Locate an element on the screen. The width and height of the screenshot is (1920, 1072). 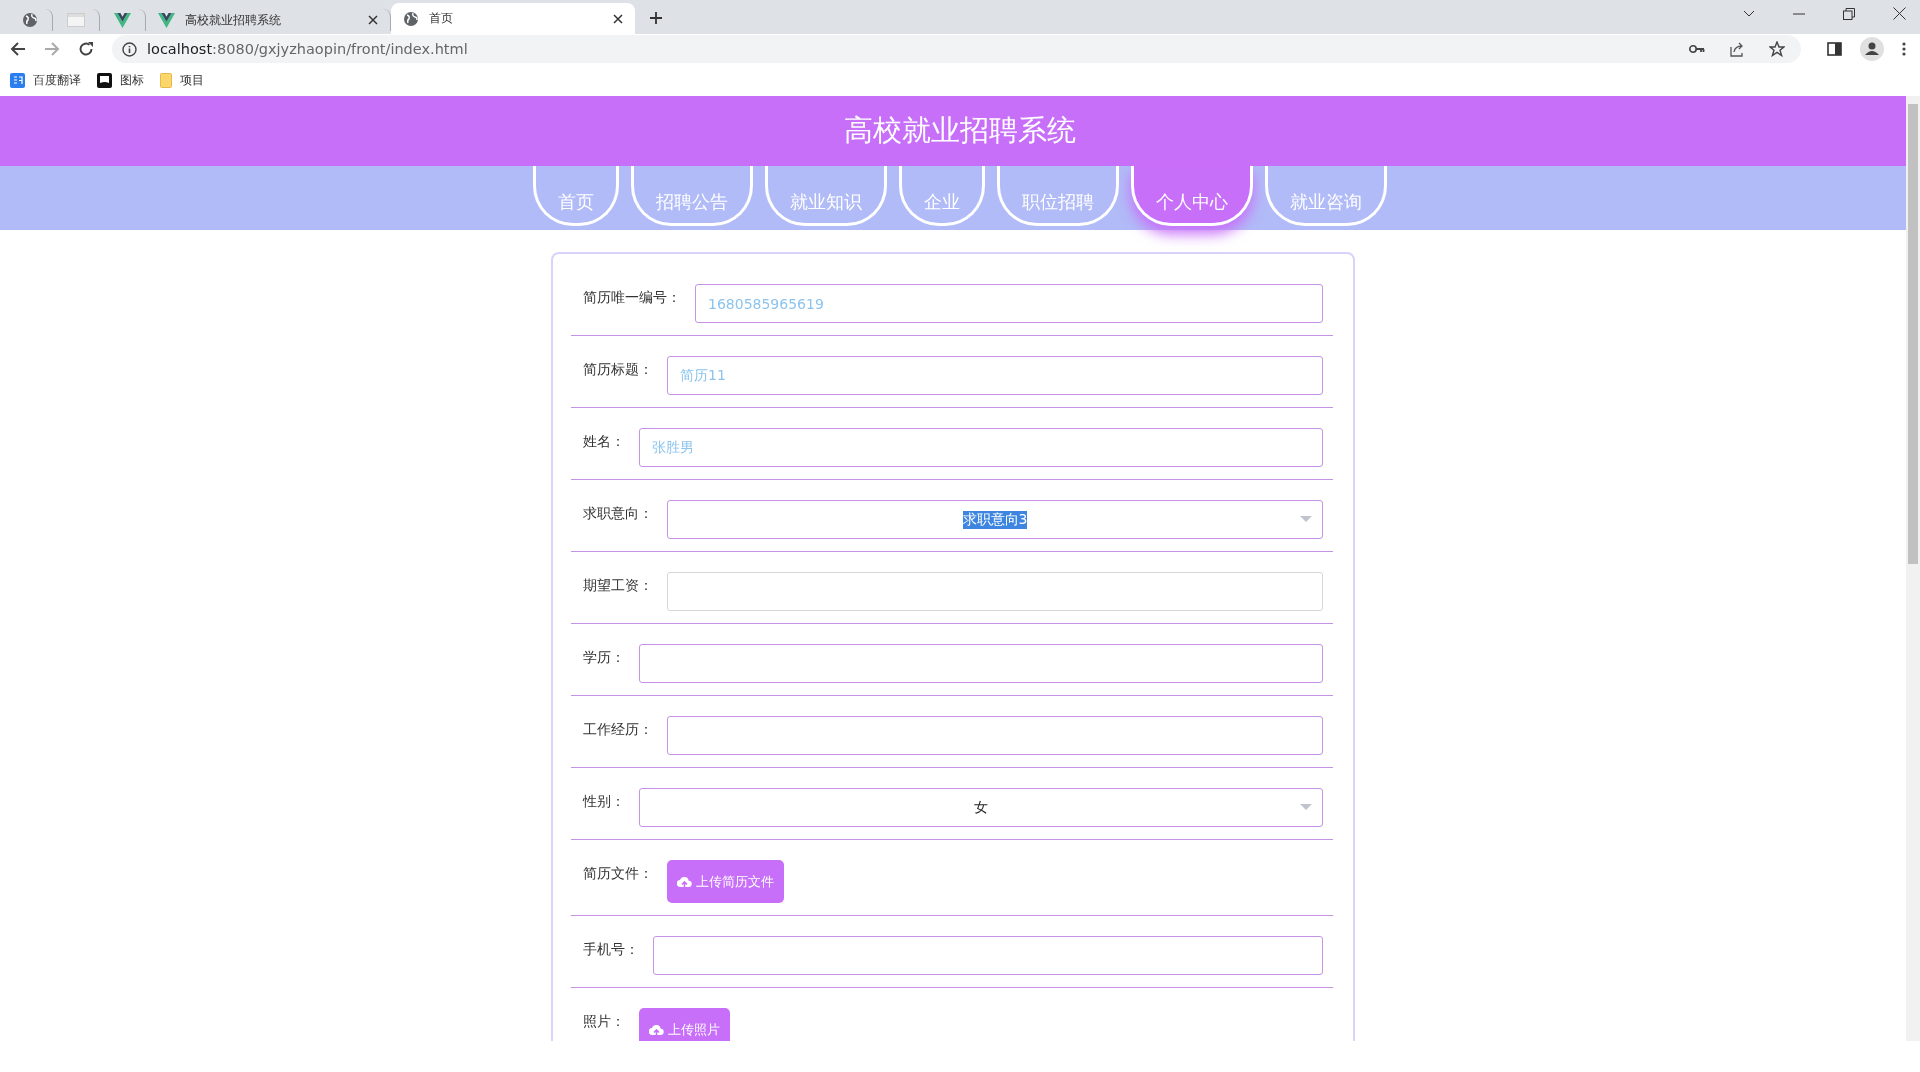
text-field: 张胜男 is located at coordinates (981, 447).